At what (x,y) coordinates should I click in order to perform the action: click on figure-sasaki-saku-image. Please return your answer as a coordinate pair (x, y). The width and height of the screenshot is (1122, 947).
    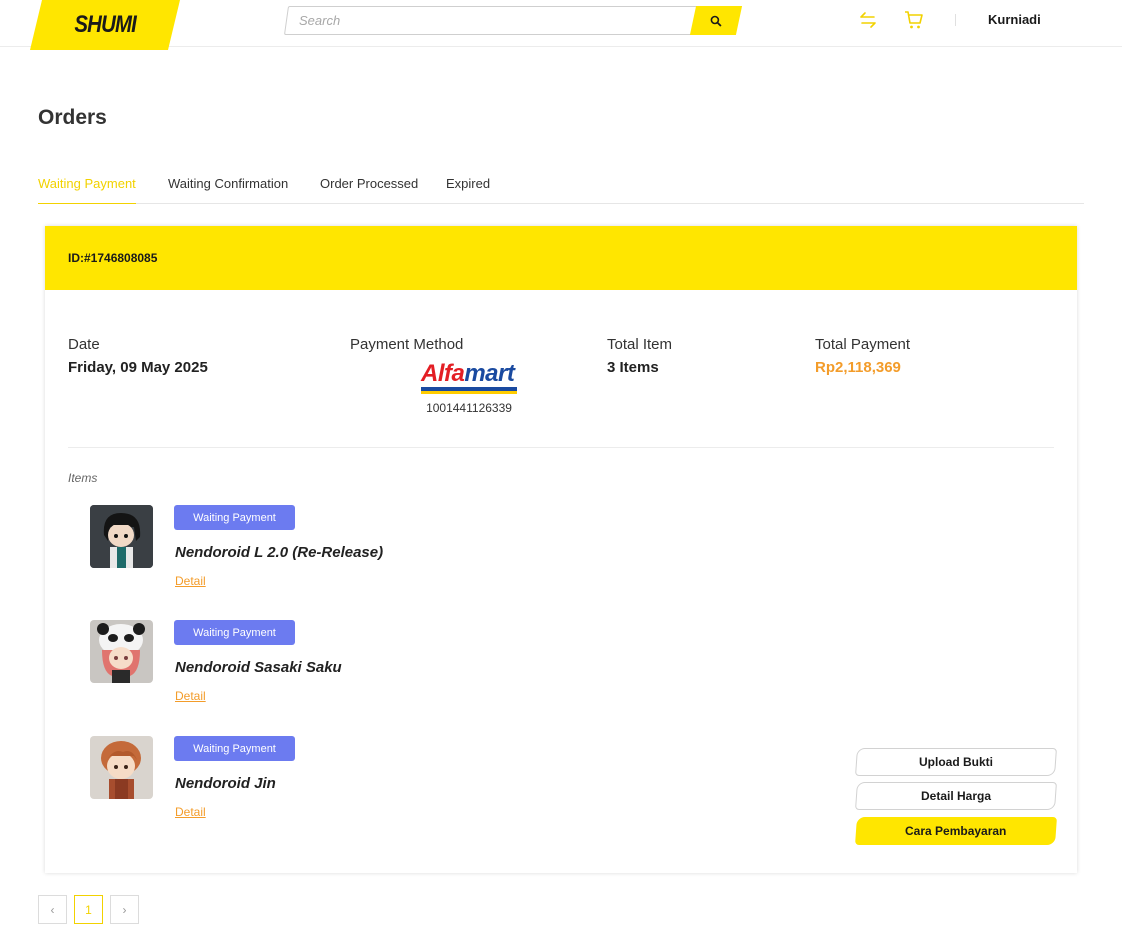
    Looking at the image, I should click on (121, 651).